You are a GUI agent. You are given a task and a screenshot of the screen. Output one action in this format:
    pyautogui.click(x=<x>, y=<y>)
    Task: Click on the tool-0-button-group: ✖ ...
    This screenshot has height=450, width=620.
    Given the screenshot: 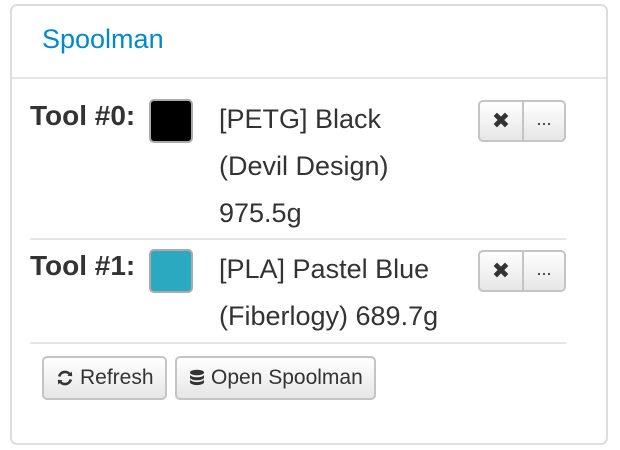 What is the action you would take?
    pyautogui.click(x=522, y=121)
    